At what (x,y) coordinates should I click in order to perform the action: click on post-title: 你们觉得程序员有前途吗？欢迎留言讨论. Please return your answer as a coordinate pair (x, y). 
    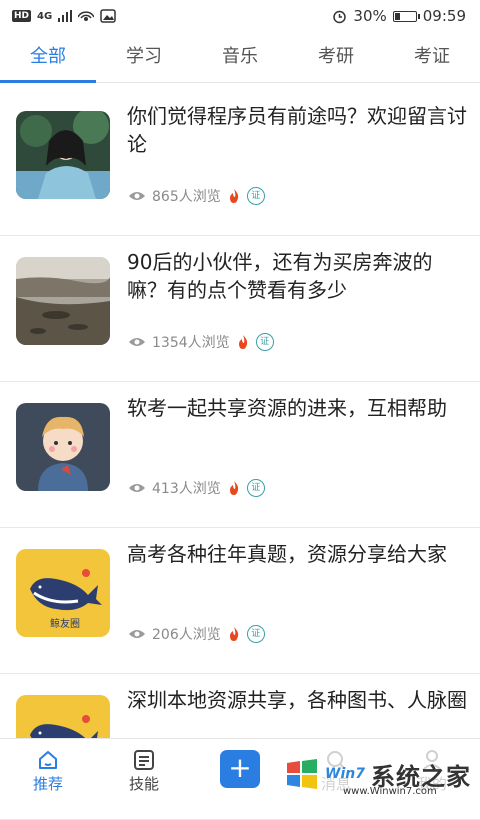
    Looking at the image, I should click on (297, 130).